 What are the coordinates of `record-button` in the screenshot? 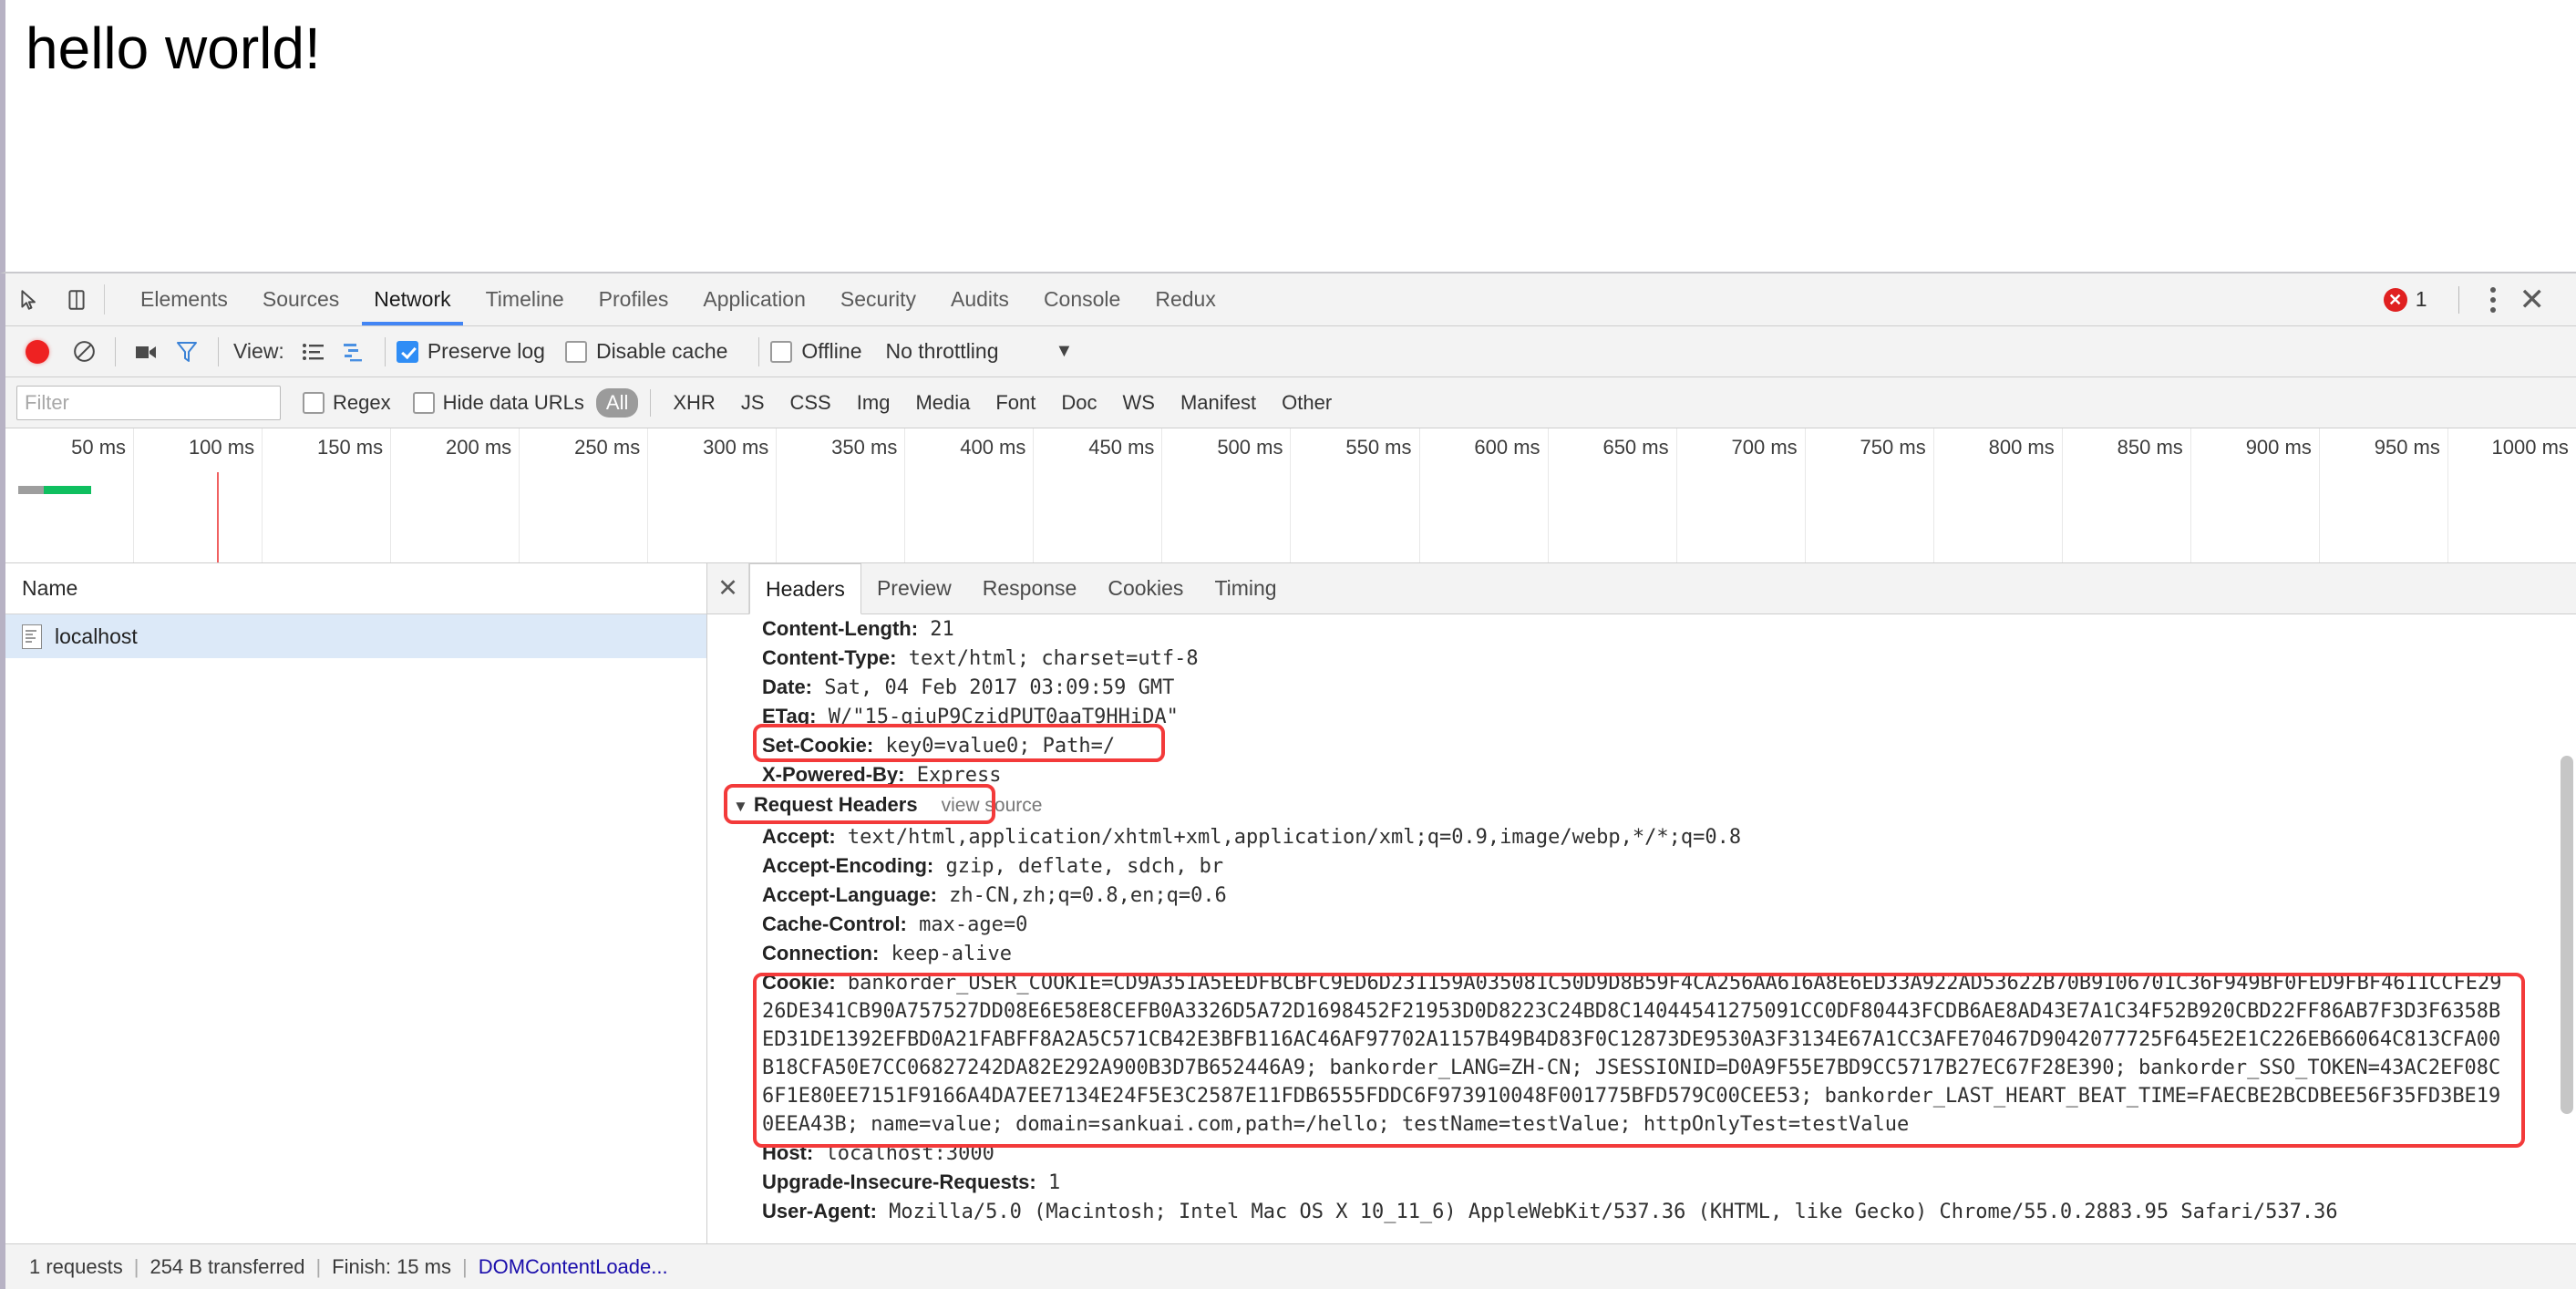 It's located at (37, 351).